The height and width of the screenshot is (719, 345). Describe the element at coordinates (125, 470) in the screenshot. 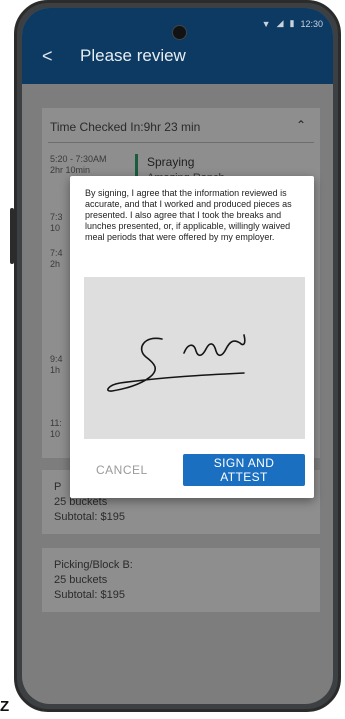

I see `cancel-button: CANCEL` at that location.